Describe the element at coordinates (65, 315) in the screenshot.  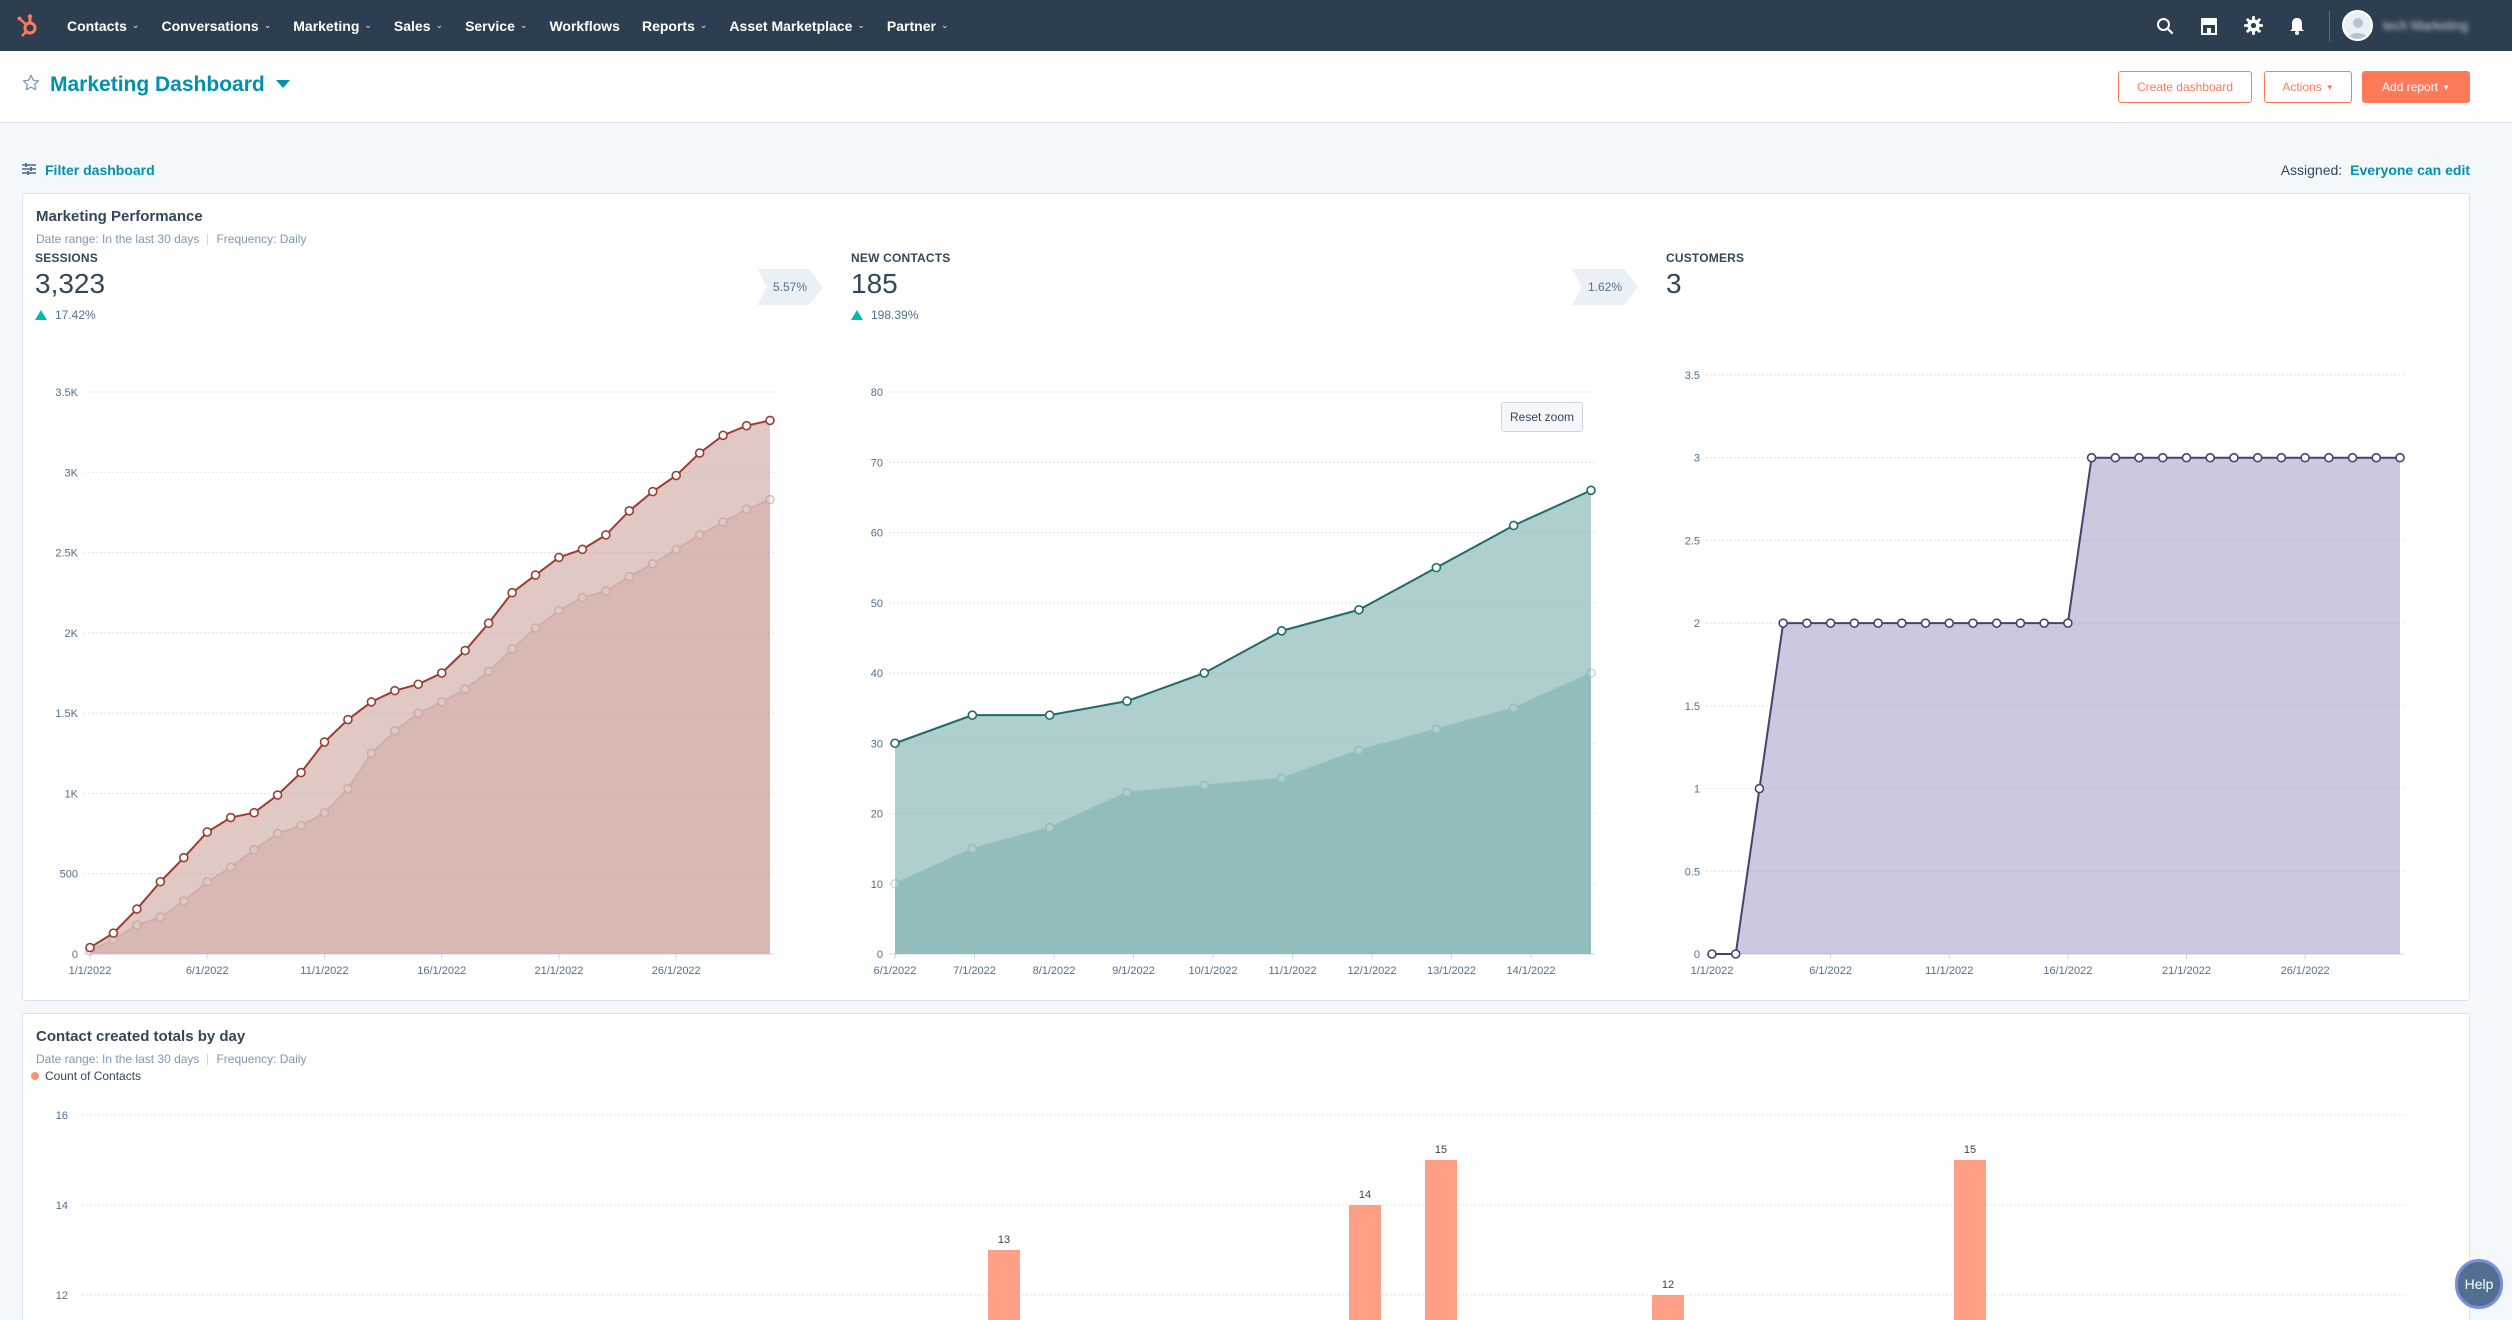
I see `kpi-change-sessions: 17.42%` at that location.